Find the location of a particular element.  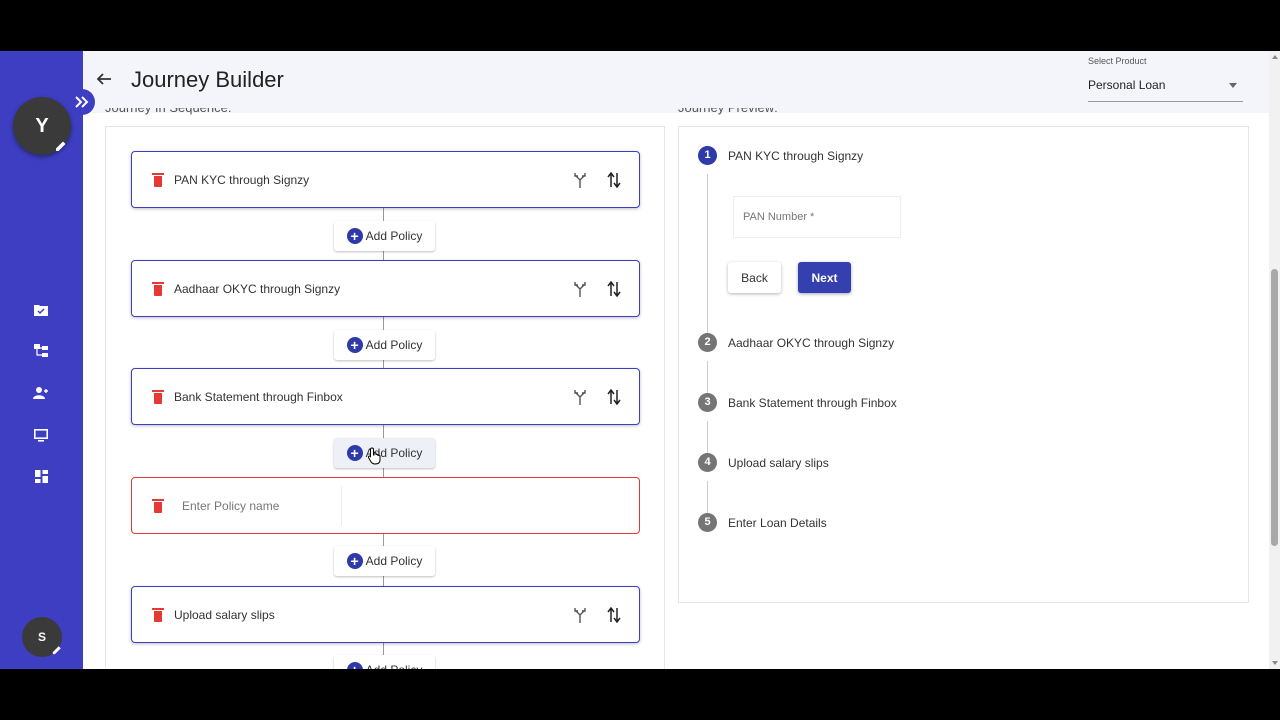

scrollbar-thumb is located at coordinates (1274, 407).